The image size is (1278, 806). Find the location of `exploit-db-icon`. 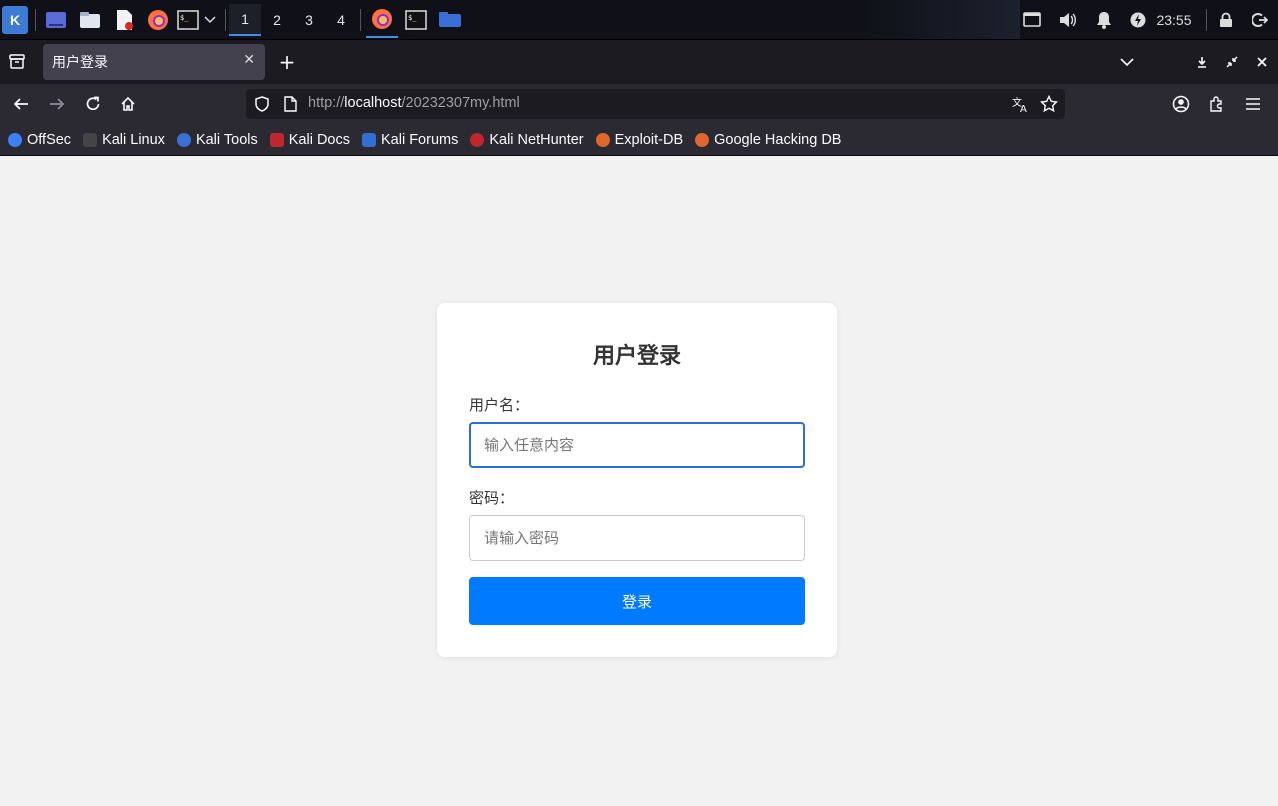

exploit-db-icon is located at coordinates (602, 139).